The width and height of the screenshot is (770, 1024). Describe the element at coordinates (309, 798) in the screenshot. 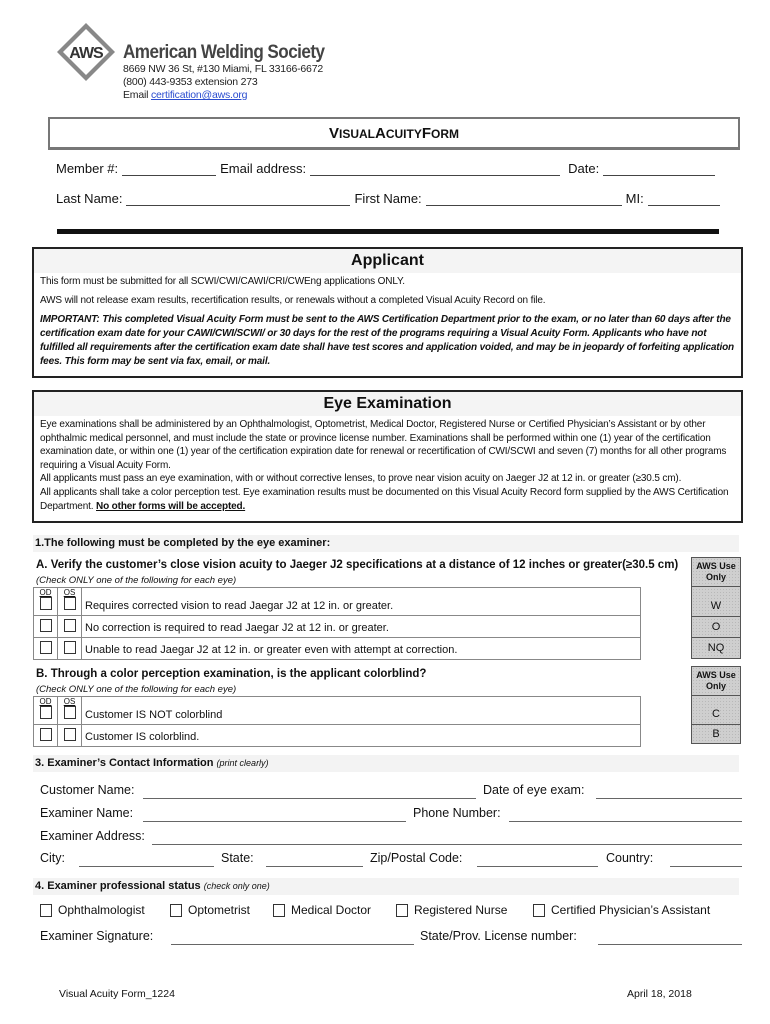

I see `customer-name-input` at that location.